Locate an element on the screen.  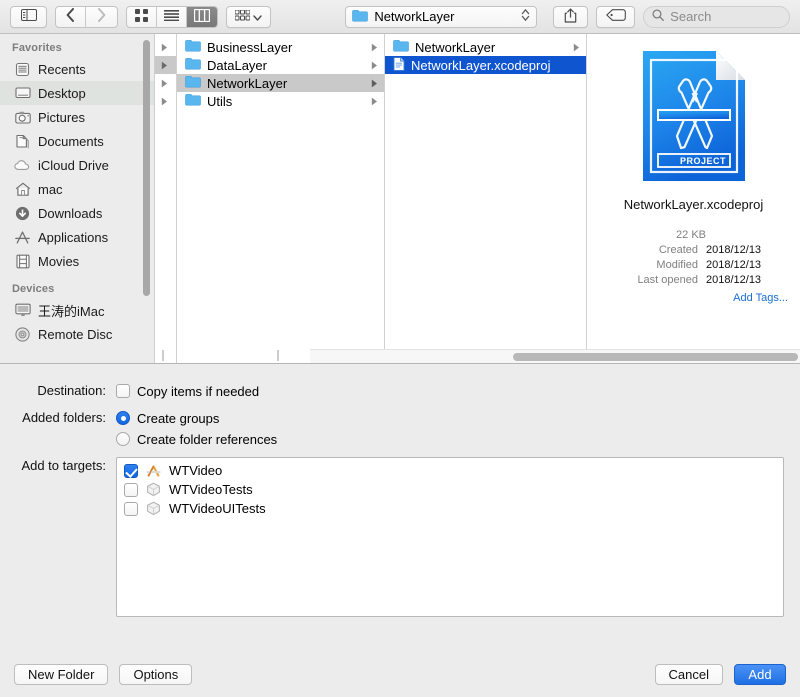
view-as-list-button is located at coordinates (172, 16).